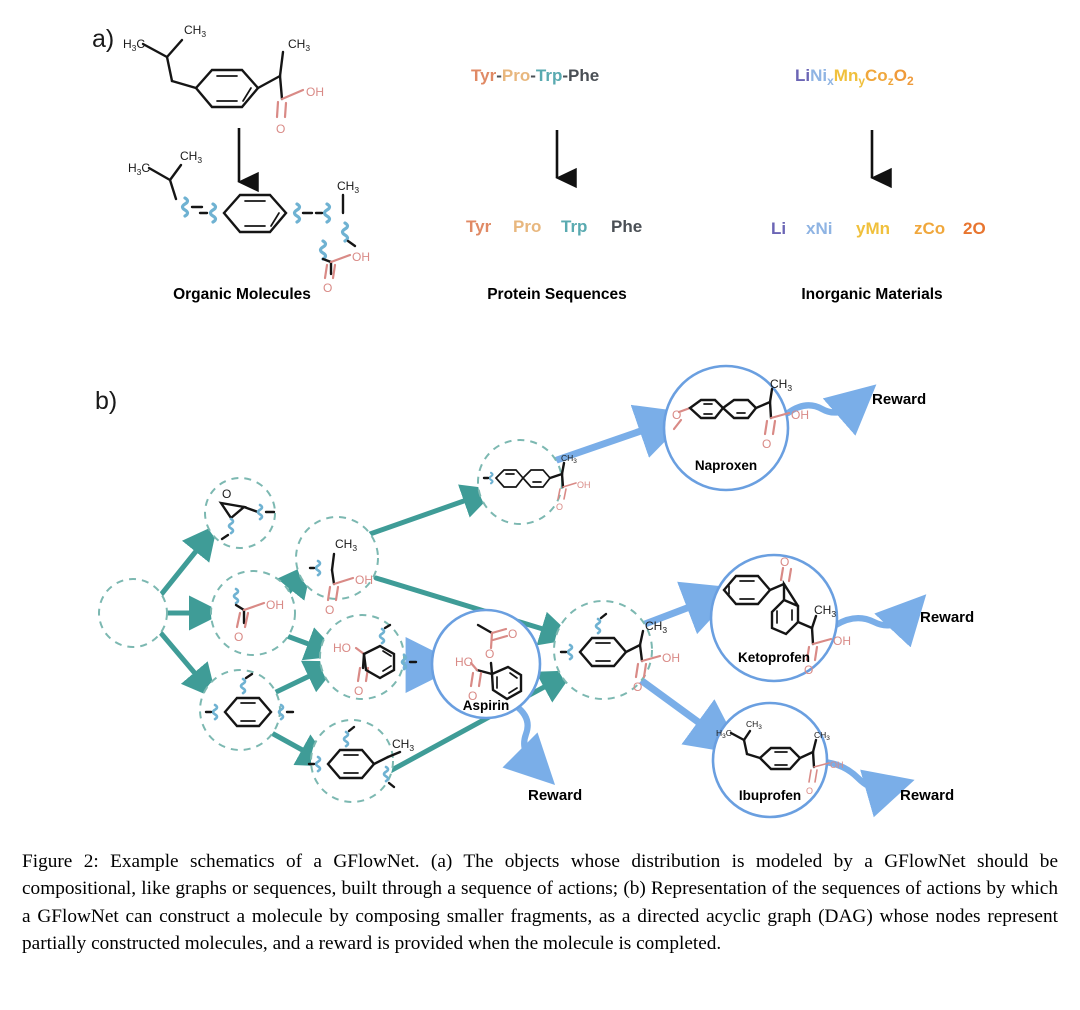 This screenshot has width=1080, height=1010. Describe the element at coordinates (559, 507) in the screenshot. I see `atom-o-naphthalene: O` at that location.